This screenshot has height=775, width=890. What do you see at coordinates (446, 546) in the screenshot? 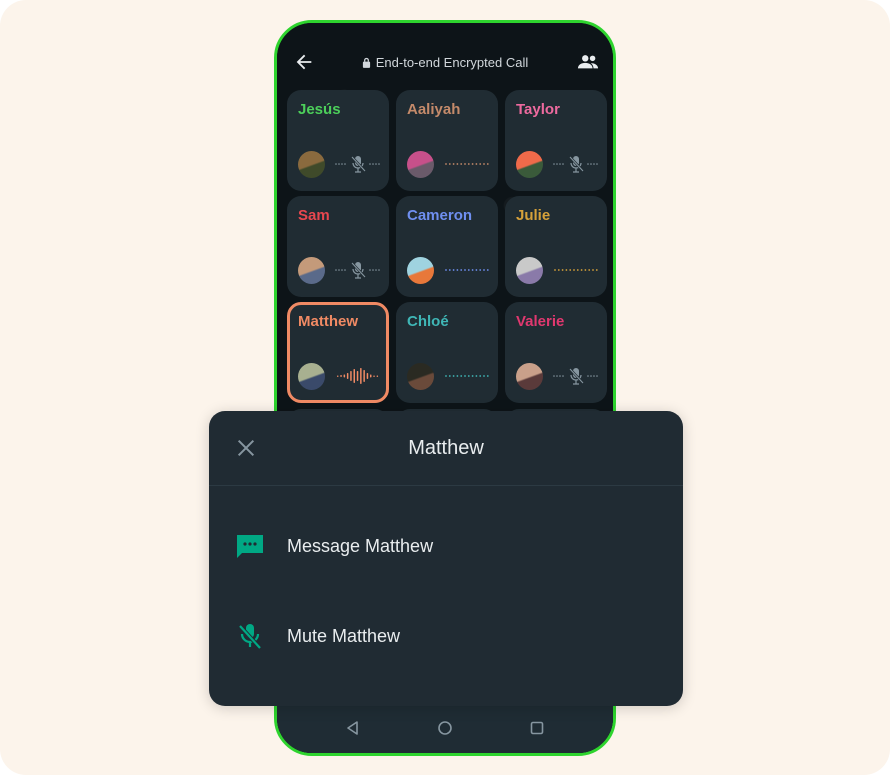
I see `message-participant-button: Message Matthew` at bounding box center [446, 546].